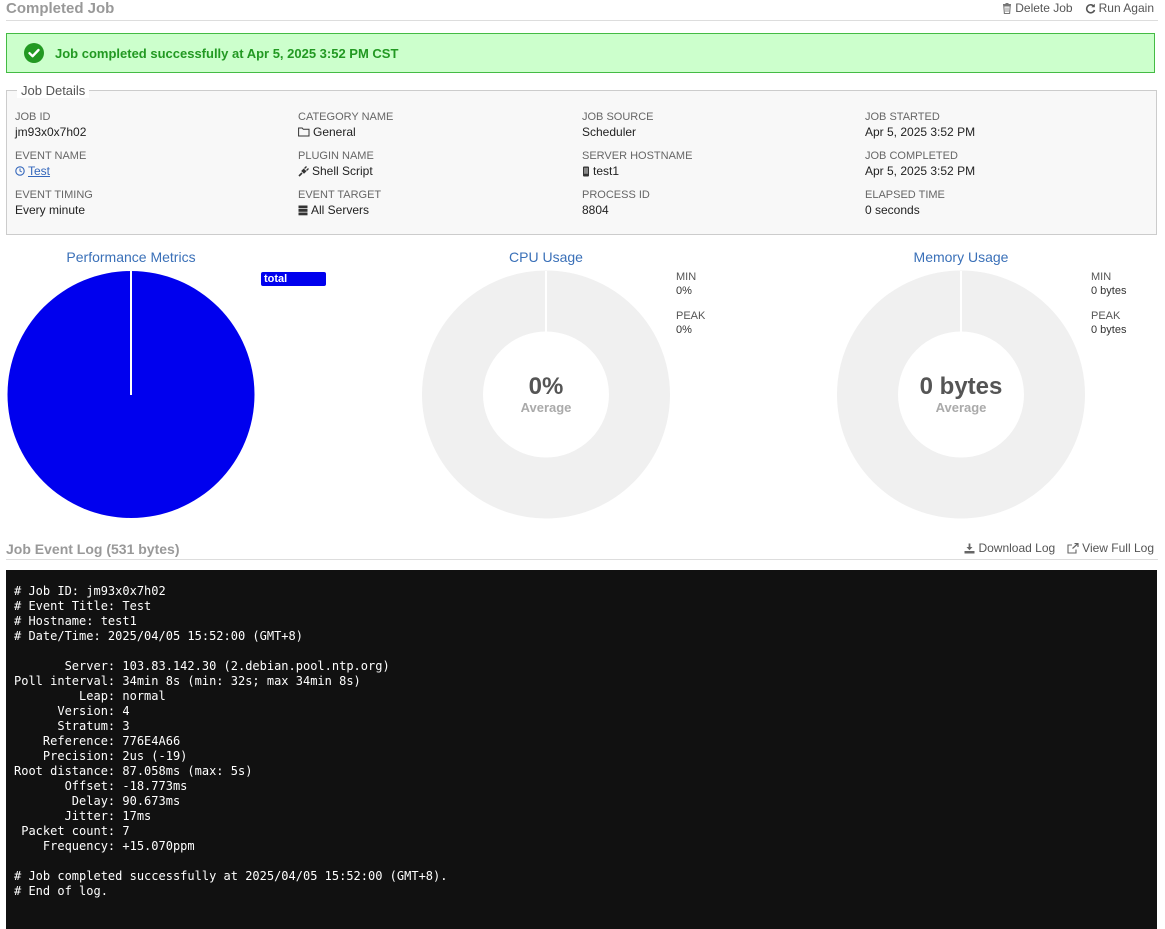  I want to click on job-id-field: JOB ID jm93x0x7h02, so click(150, 130).